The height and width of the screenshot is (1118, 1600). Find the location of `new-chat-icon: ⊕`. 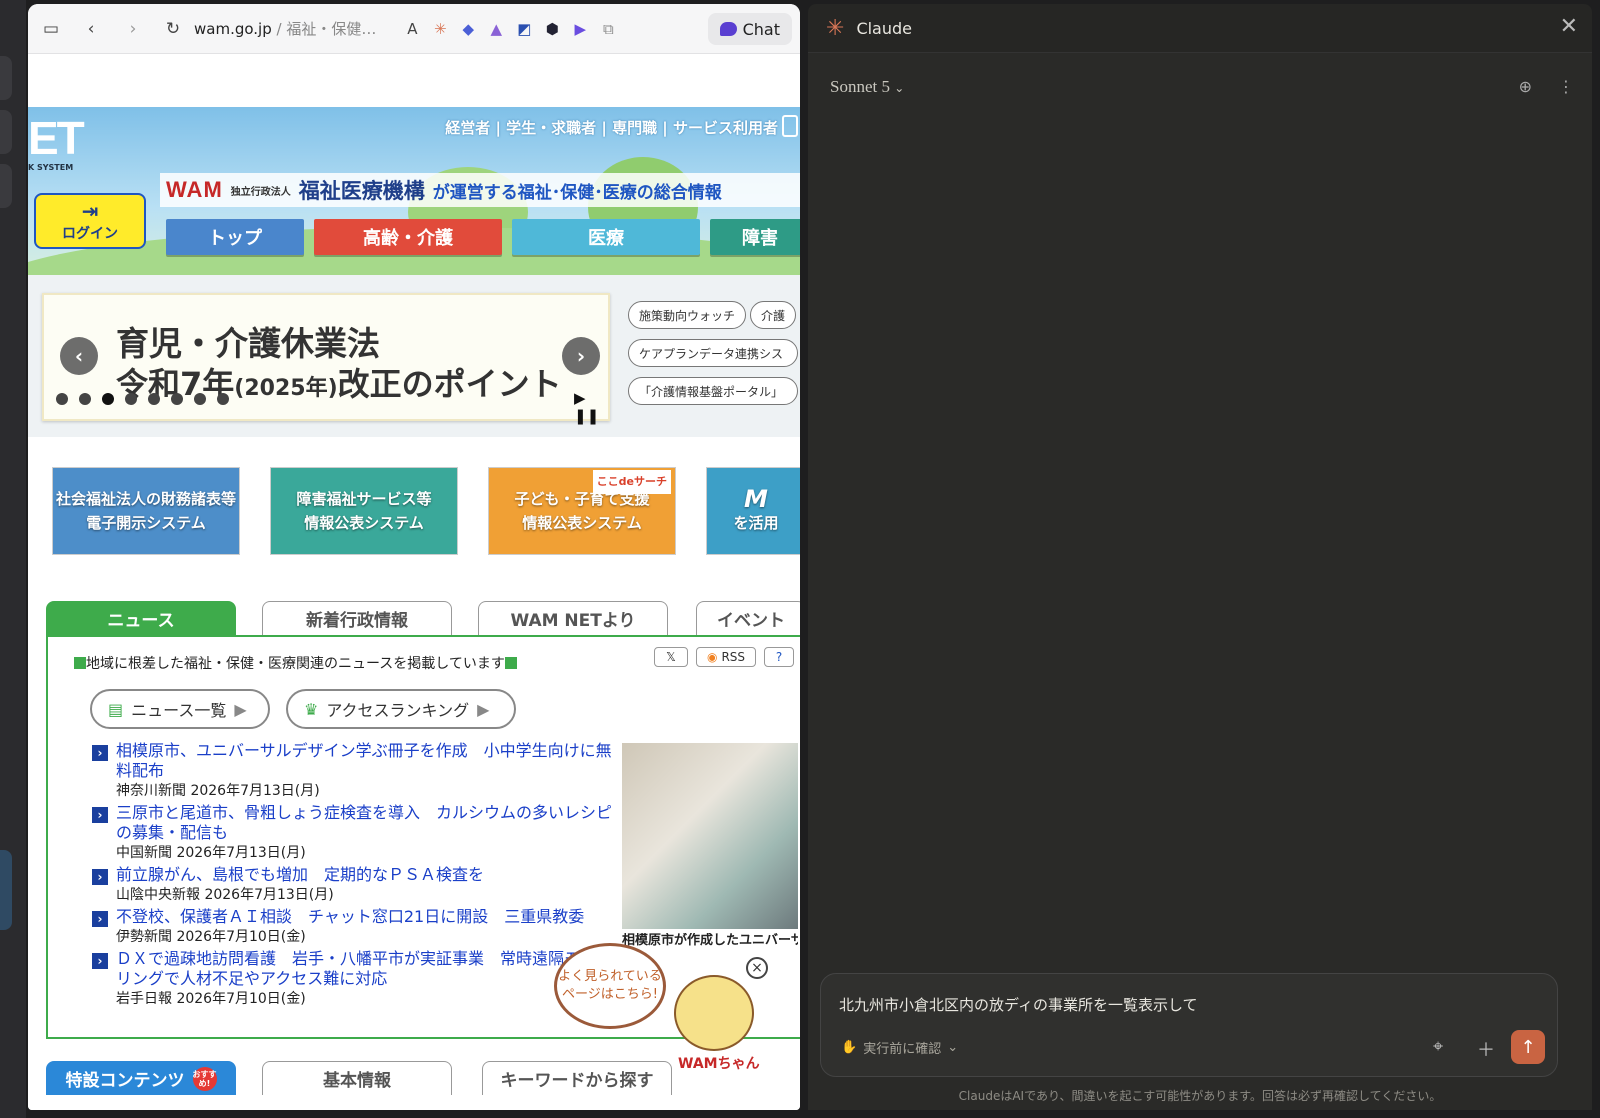

new-chat-icon: ⊕ is located at coordinates (1525, 86).